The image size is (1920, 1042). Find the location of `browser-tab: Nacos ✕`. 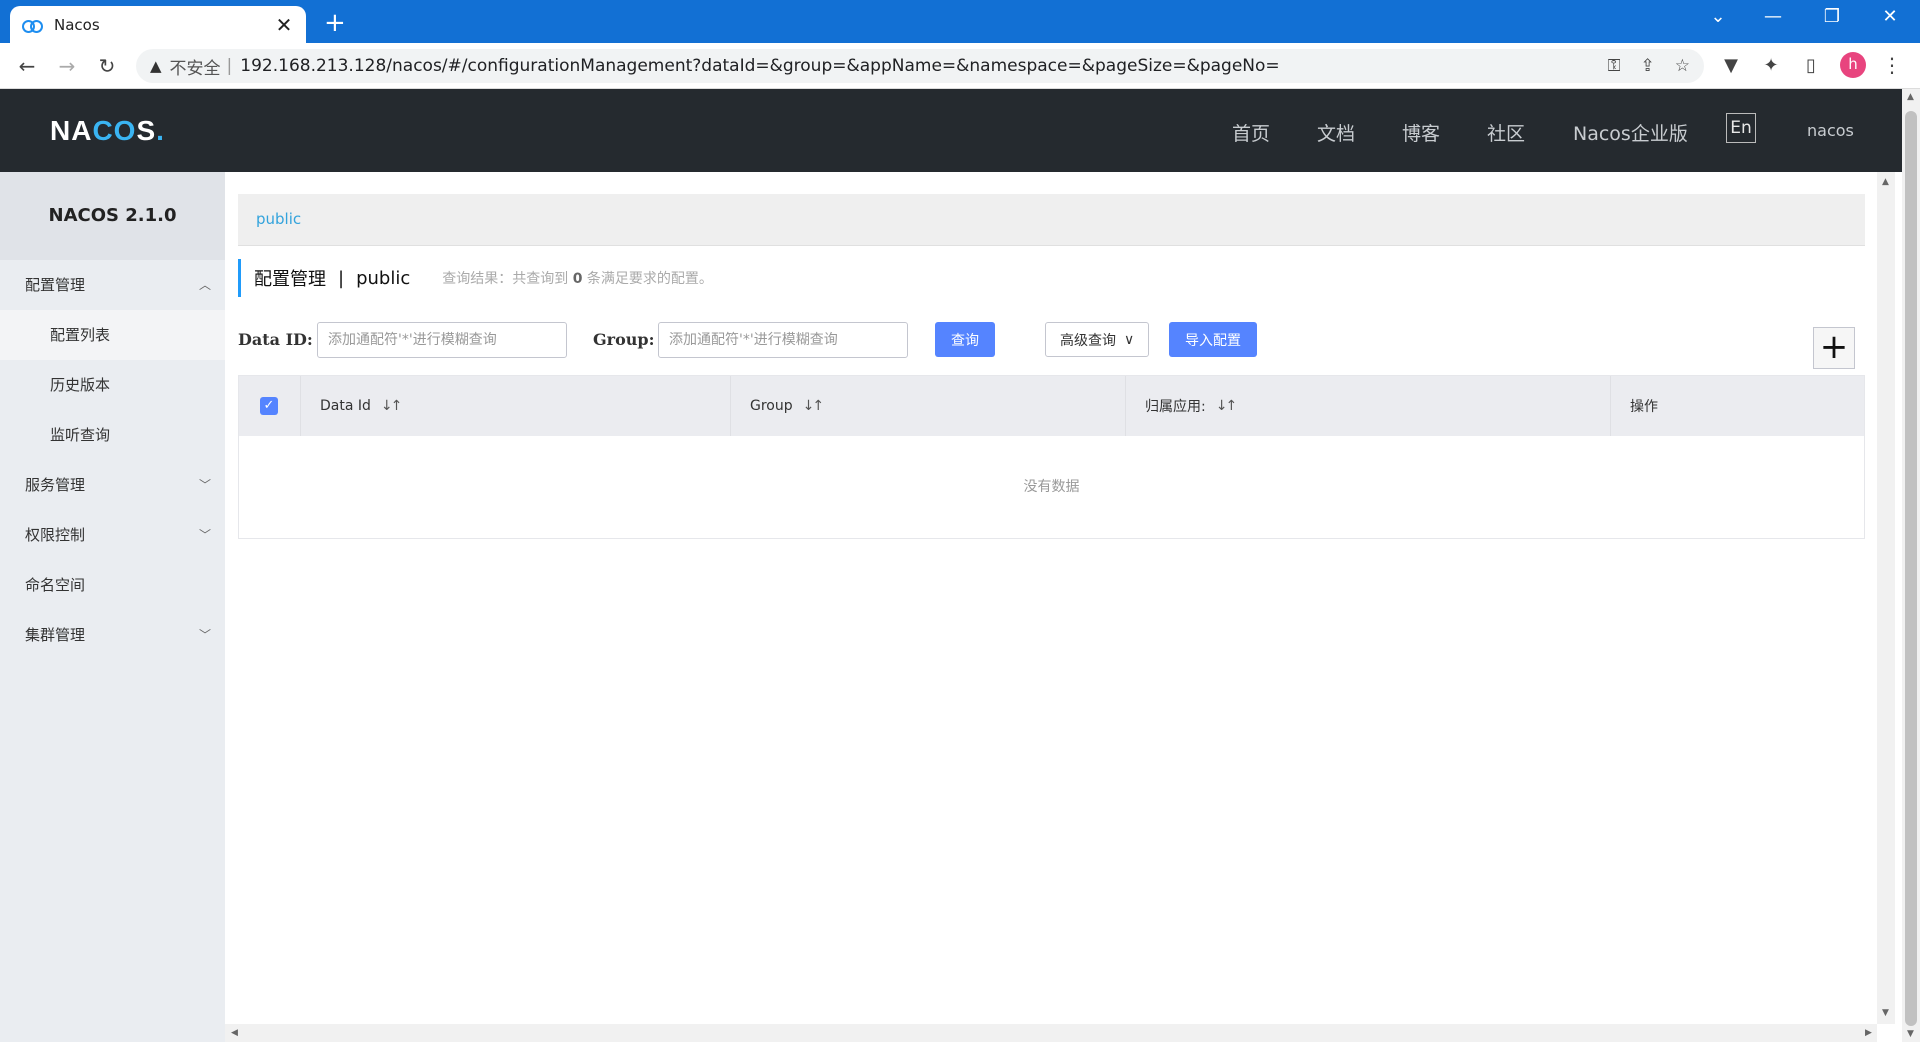

browser-tab: Nacos ✕ is located at coordinates (158, 24).